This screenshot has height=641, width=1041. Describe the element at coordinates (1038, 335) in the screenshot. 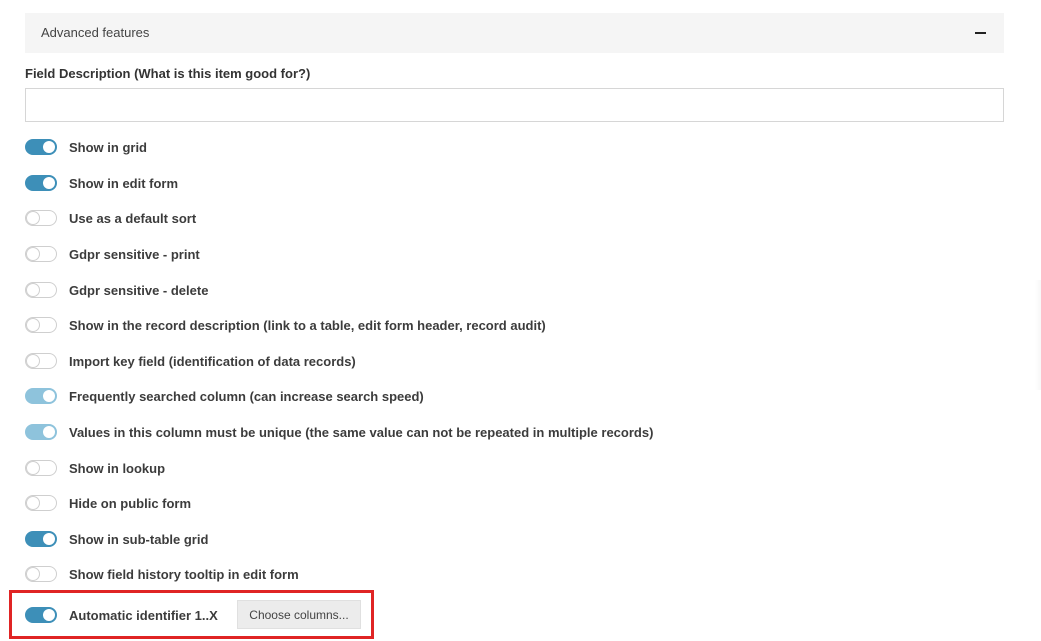

I see `edge-shadow` at that location.